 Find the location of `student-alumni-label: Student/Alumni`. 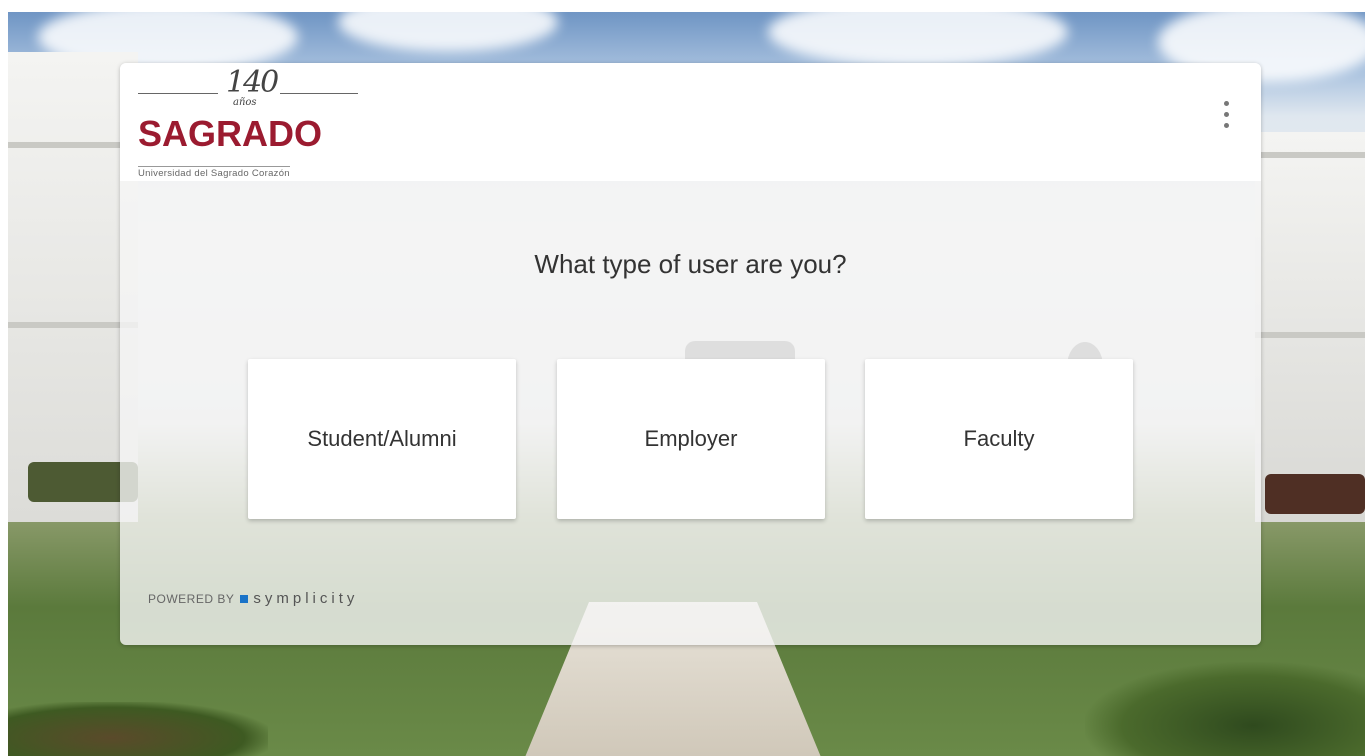

student-alumni-label: Student/Alumni is located at coordinates (382, 438).